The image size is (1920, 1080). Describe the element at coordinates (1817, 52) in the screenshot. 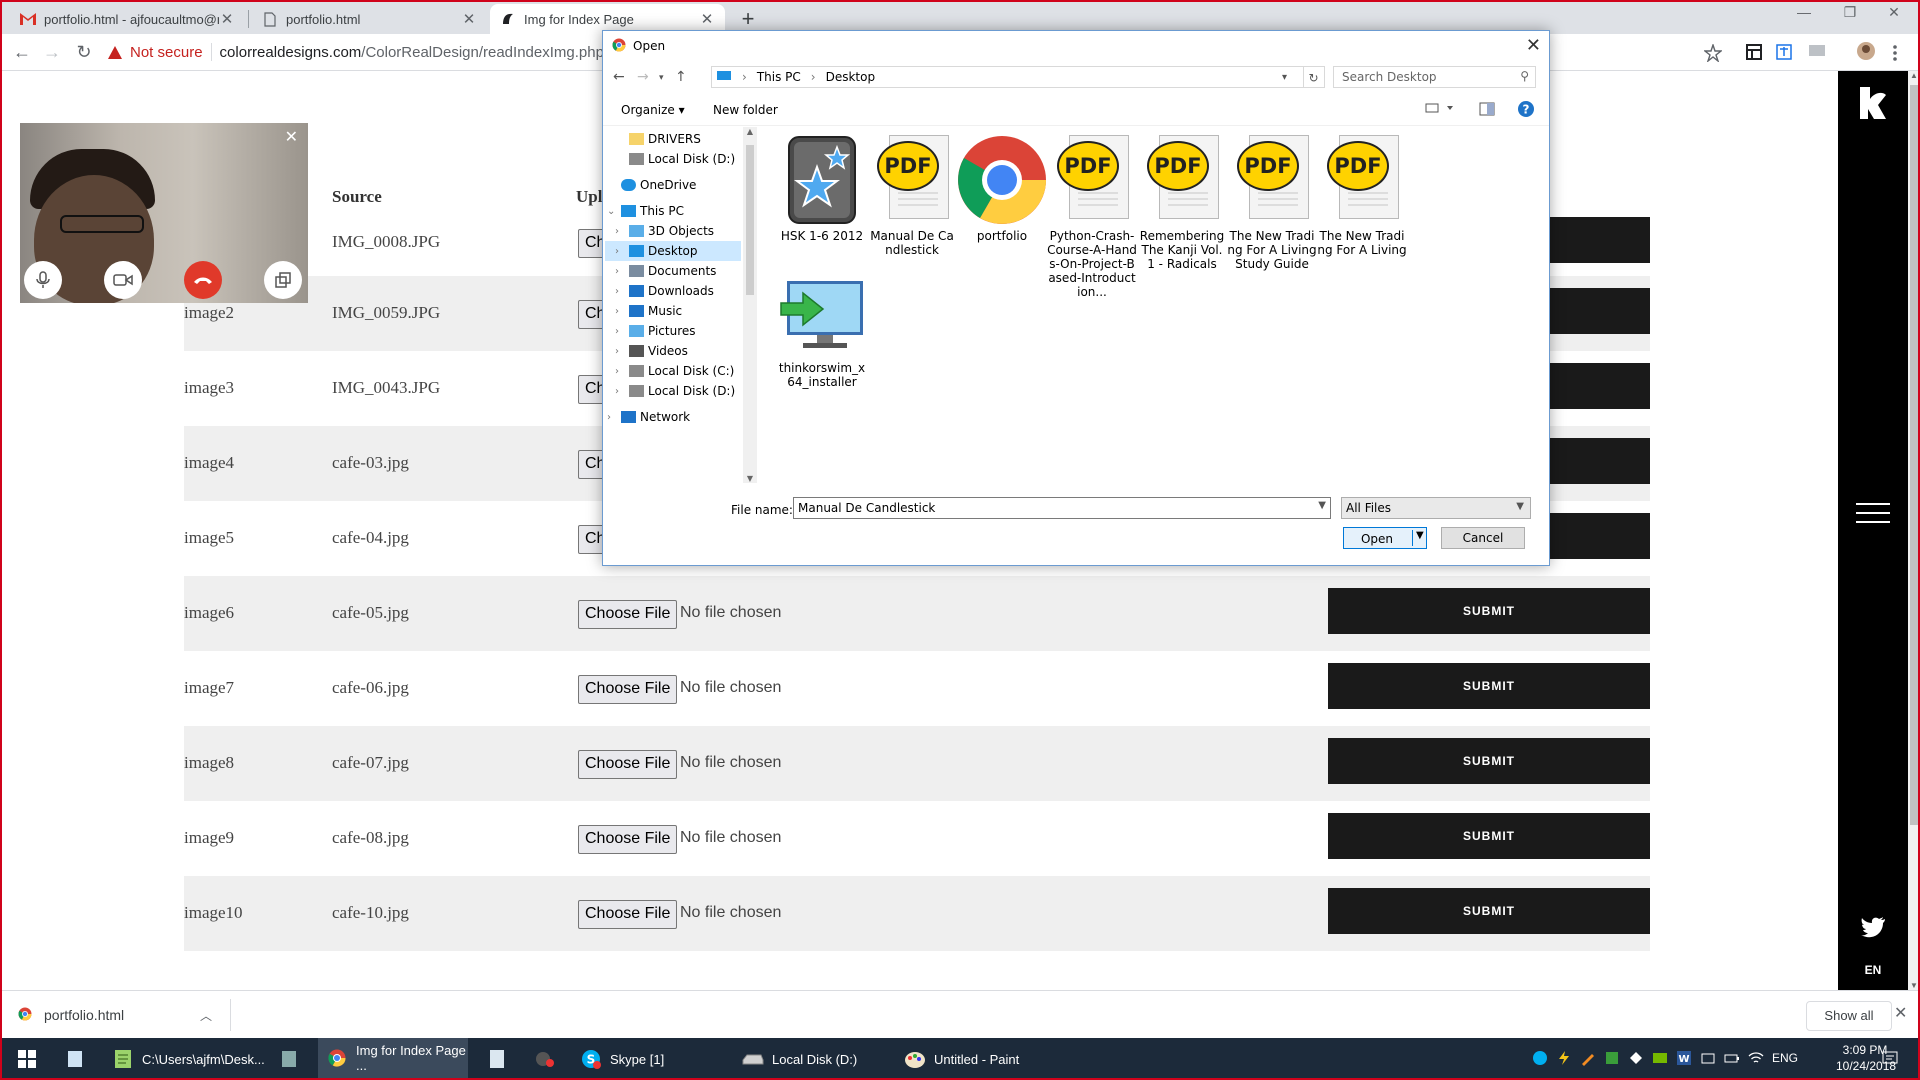

I see `cast-icon` at that location.